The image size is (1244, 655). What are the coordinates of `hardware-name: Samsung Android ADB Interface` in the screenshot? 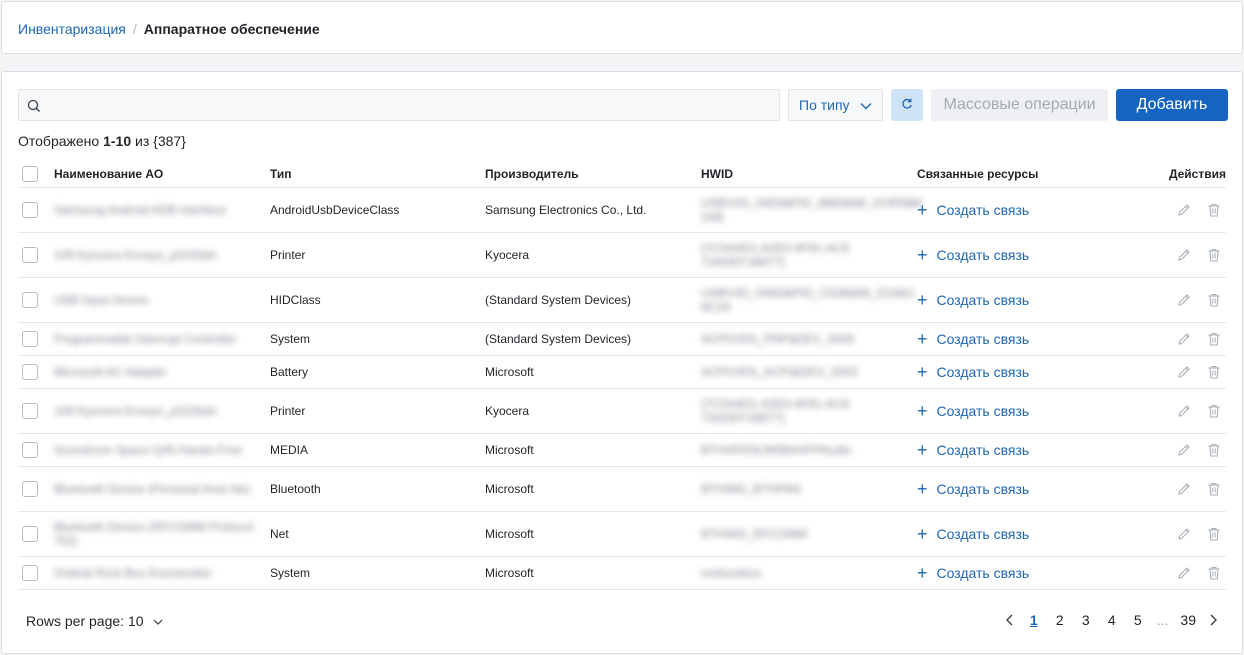 It's located at (140, 210).